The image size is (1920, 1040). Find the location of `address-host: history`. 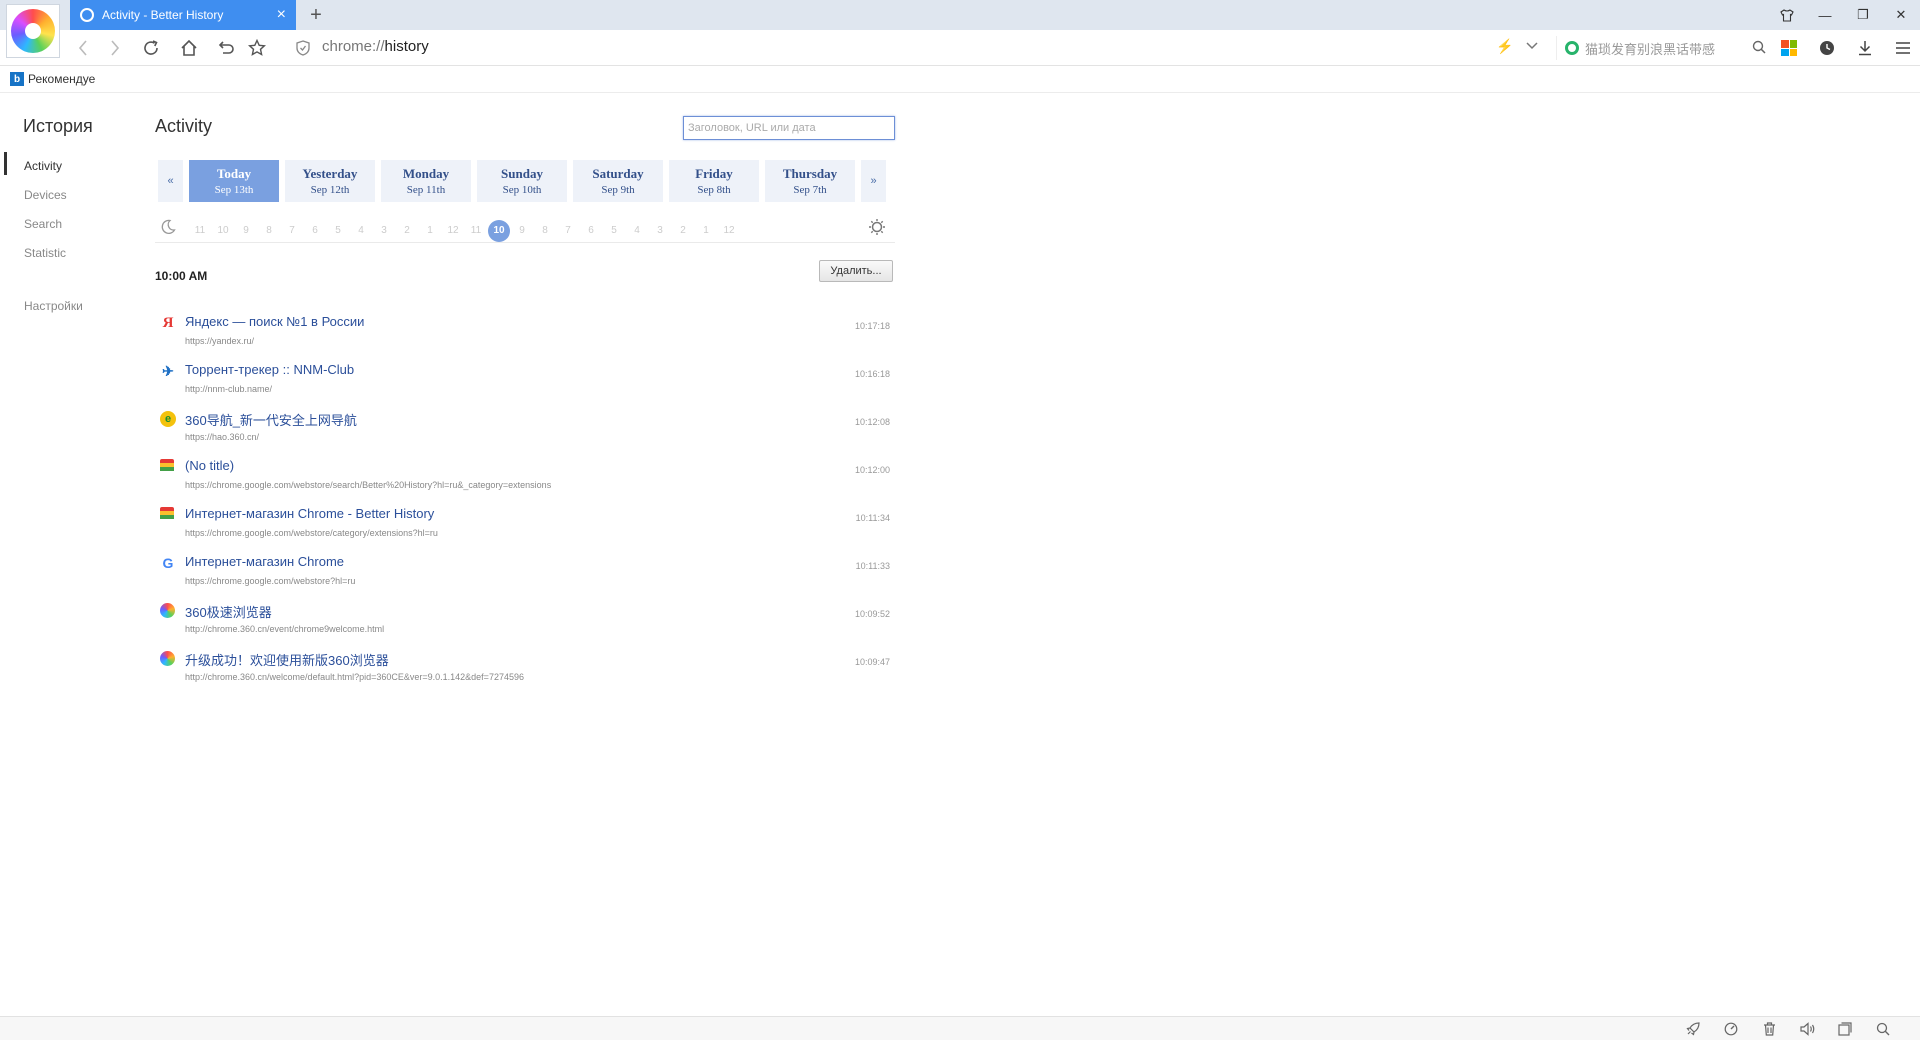

address-host: history is located at coordinates (406, 46).